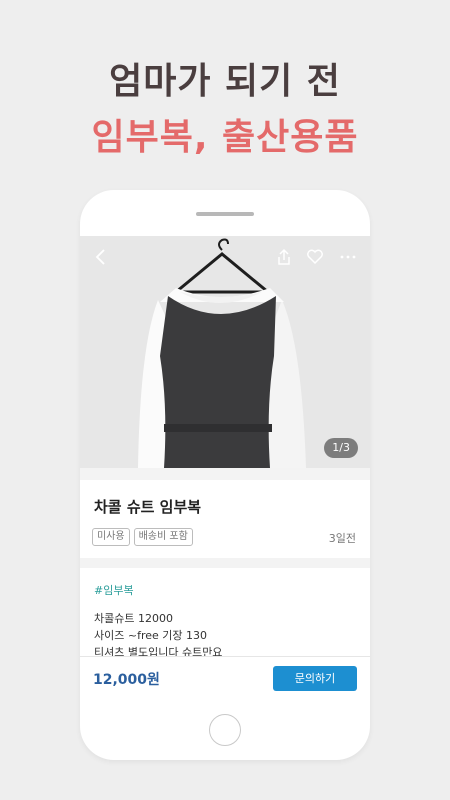  What do you see at coordinates (225, 137) in the screenshot?
I see `headline-line-2: 임부복, 출산용품` at bounding box center [225, 137].